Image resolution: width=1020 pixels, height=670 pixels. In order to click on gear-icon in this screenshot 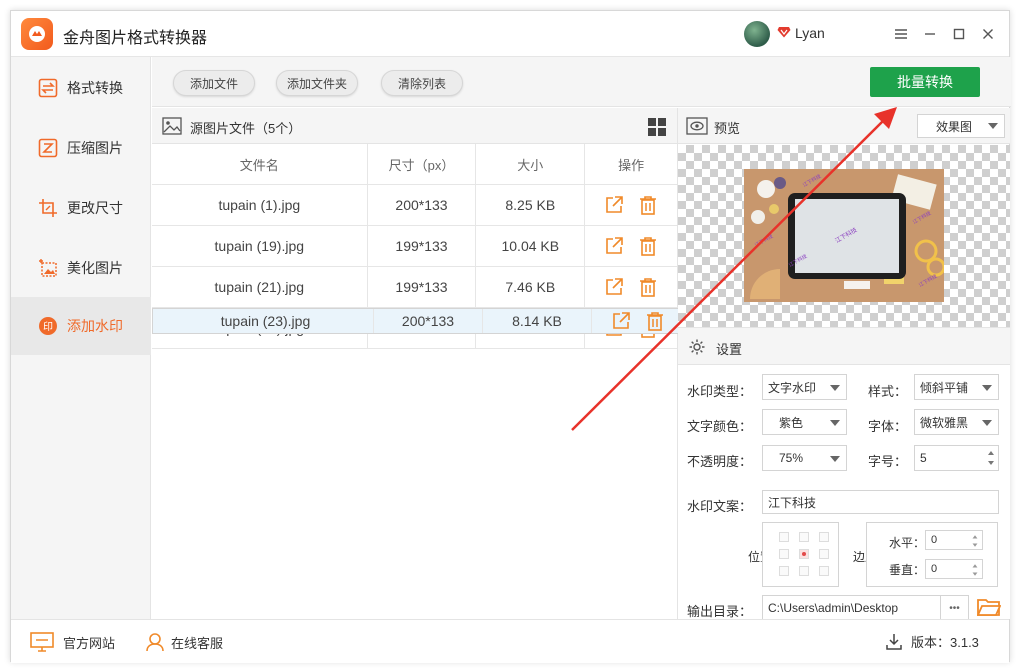, I will do `click(697, 348)`.